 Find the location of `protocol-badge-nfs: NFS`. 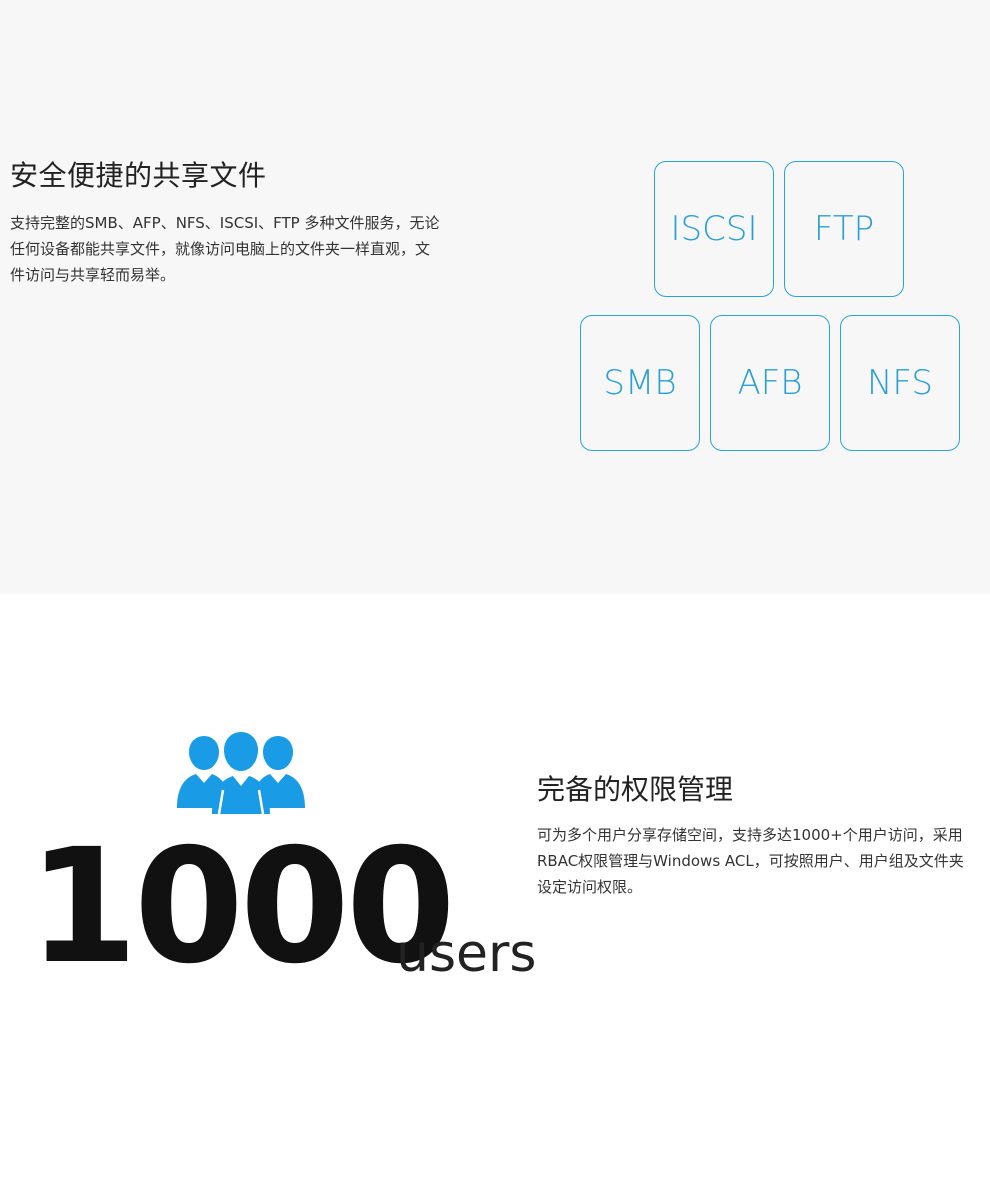

protocol-badge-nfs: NFS is located at coordinates (900, 383).